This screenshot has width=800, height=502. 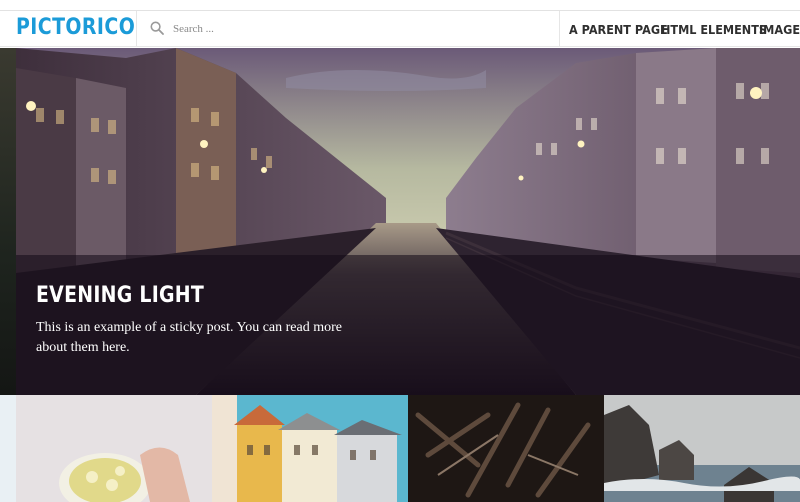 What do you see at coordinates (714, 29) in the screenshot?
I see `nav-item-html-elements: HTML ELEMENTS` at bounding box center [714, 29].